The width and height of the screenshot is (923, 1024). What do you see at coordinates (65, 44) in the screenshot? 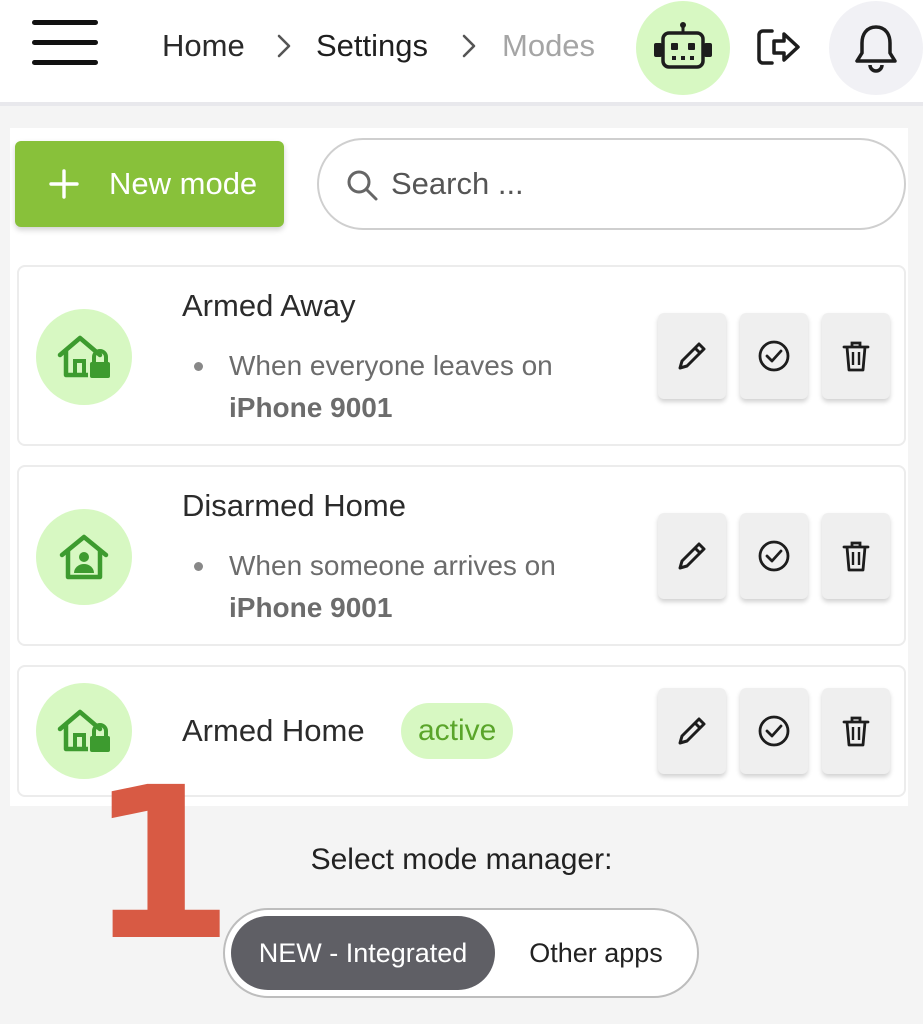
I see `menu-icon` at bounding box center [65, 44].